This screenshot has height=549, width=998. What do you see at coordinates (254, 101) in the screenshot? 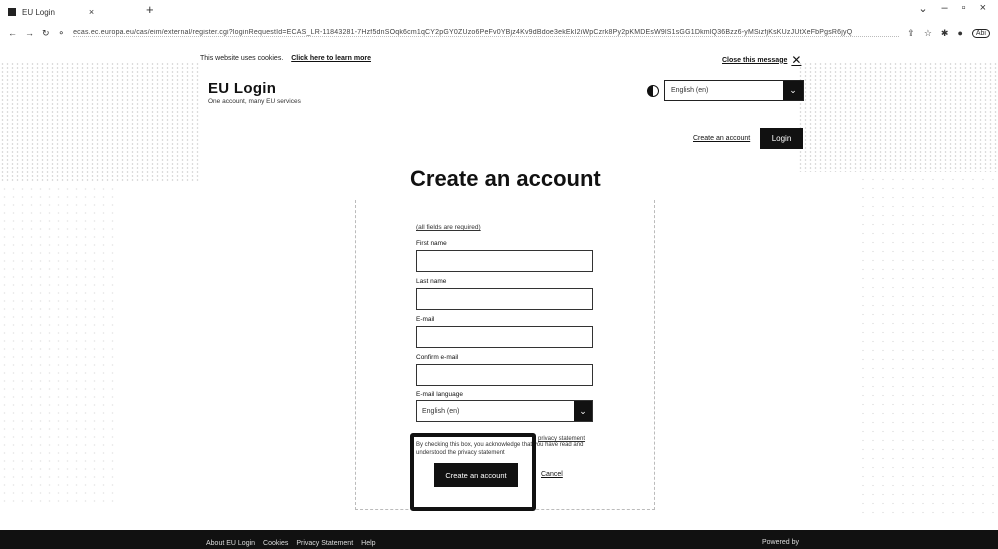
I see `brand-subtitle: One account, many EU services` at bounding box center [254, 101].